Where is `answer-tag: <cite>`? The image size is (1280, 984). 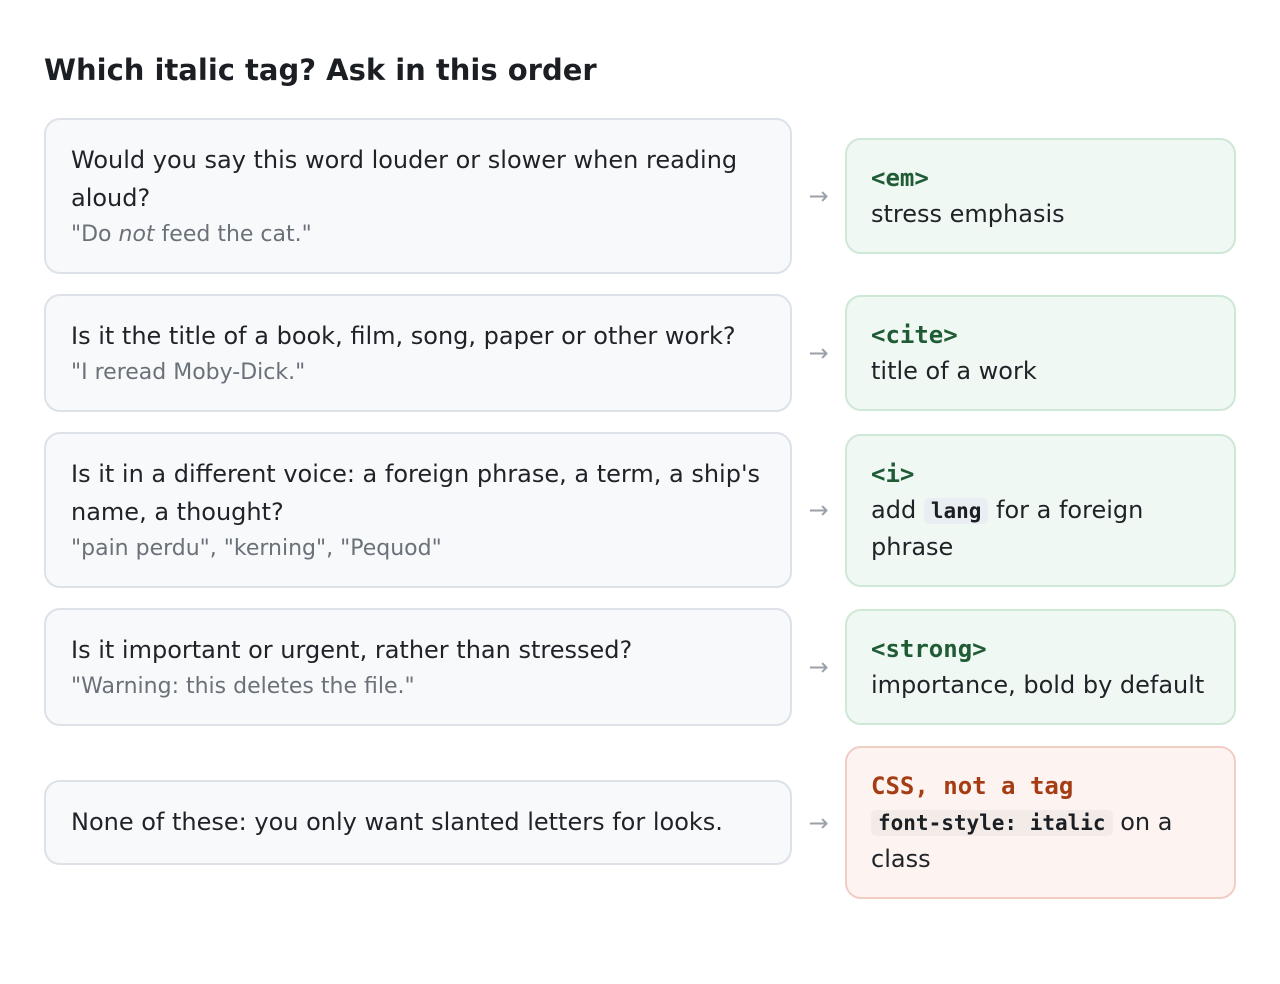 answer-tag: <cite> is located at coordinates (914, 335).